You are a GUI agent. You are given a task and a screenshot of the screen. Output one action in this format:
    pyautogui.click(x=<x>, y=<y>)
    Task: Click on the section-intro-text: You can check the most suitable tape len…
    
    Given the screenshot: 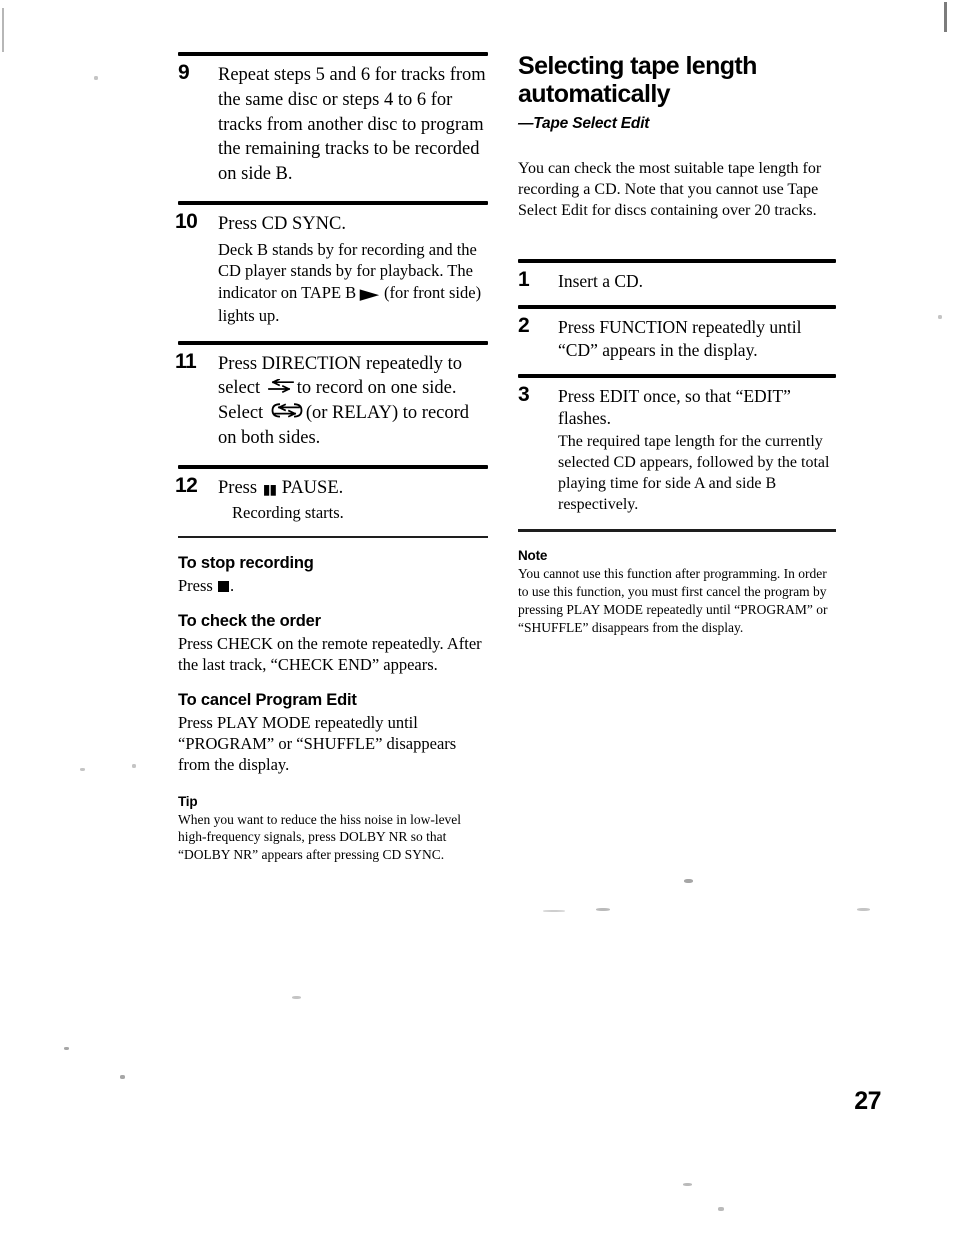 What is the action you would take?
    pyautogui.click(x=670, y=189)
    